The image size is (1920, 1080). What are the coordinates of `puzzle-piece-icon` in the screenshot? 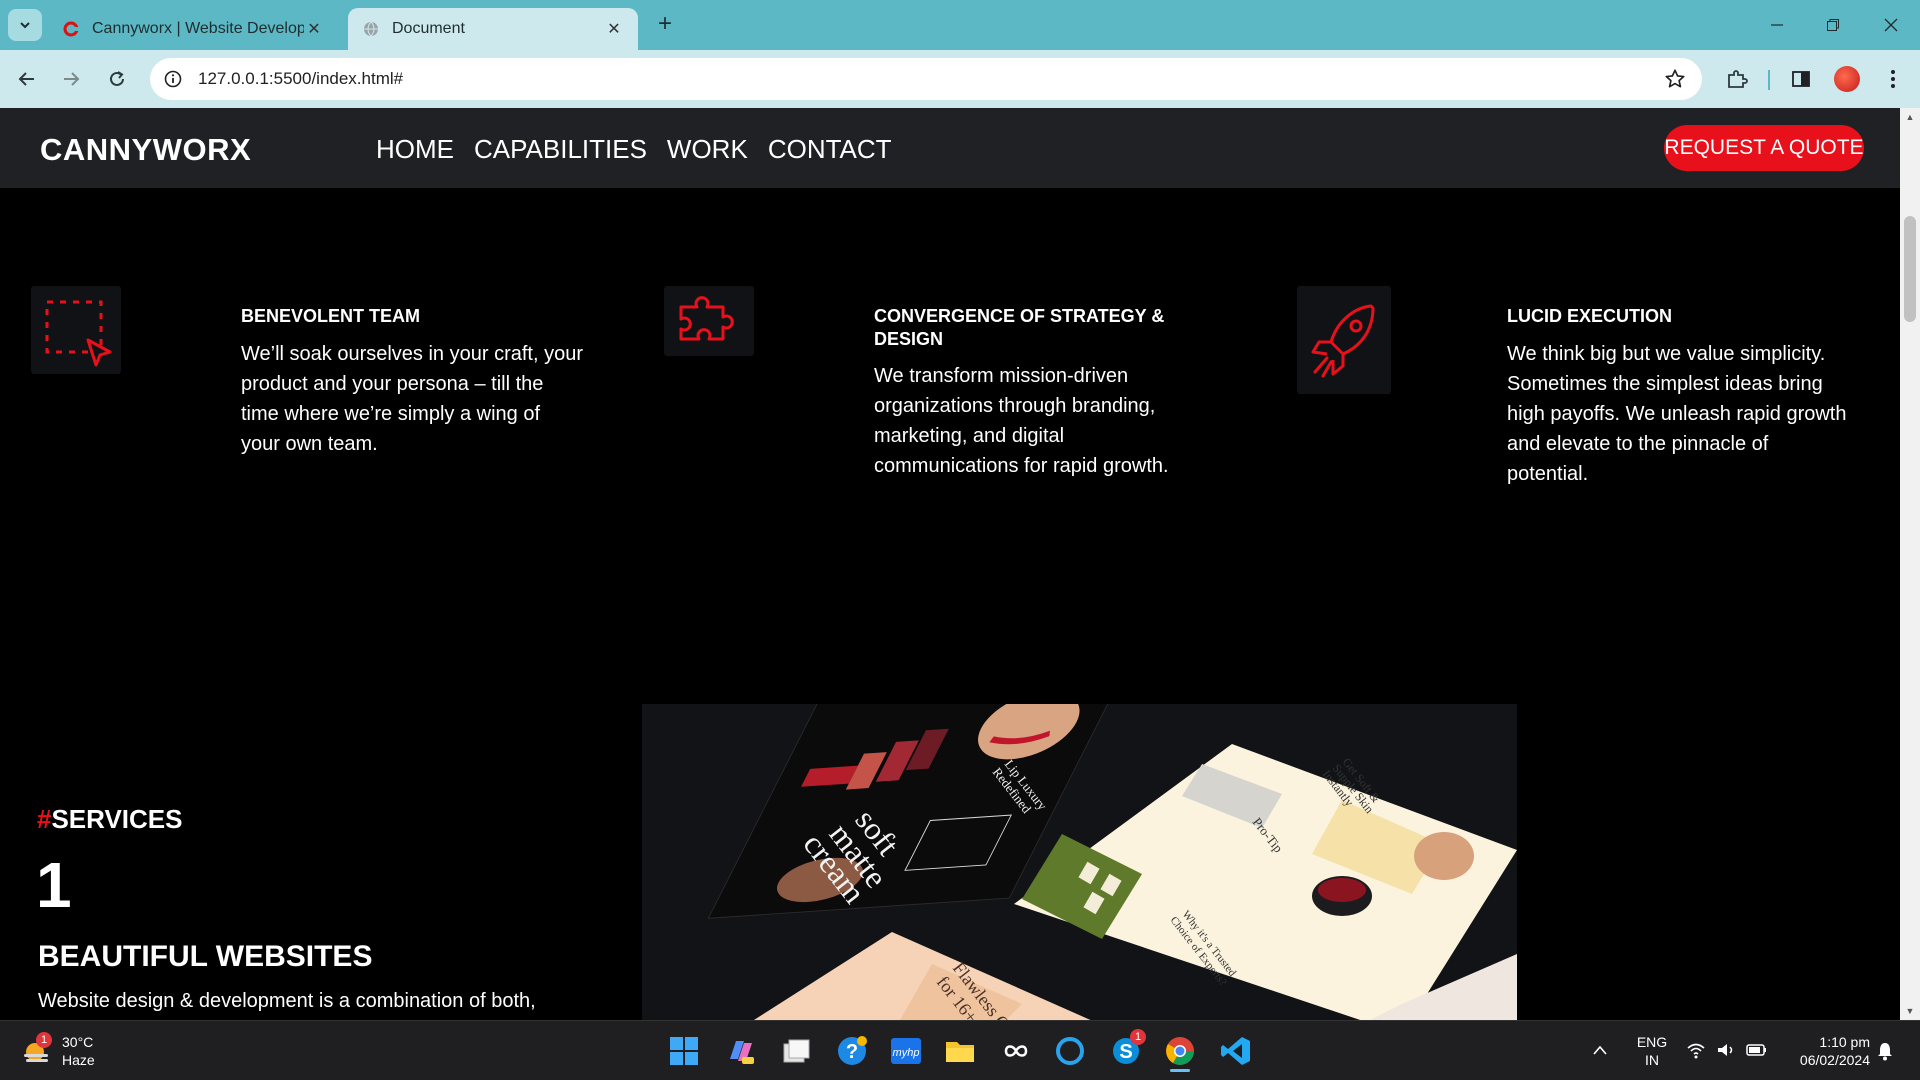 It's located at (1738, 79).